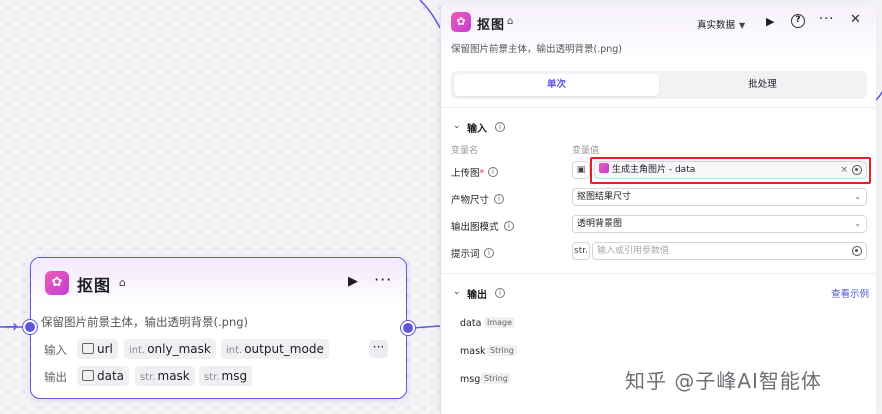  I want to click on node-run-button: ▶, so click(353, 281).